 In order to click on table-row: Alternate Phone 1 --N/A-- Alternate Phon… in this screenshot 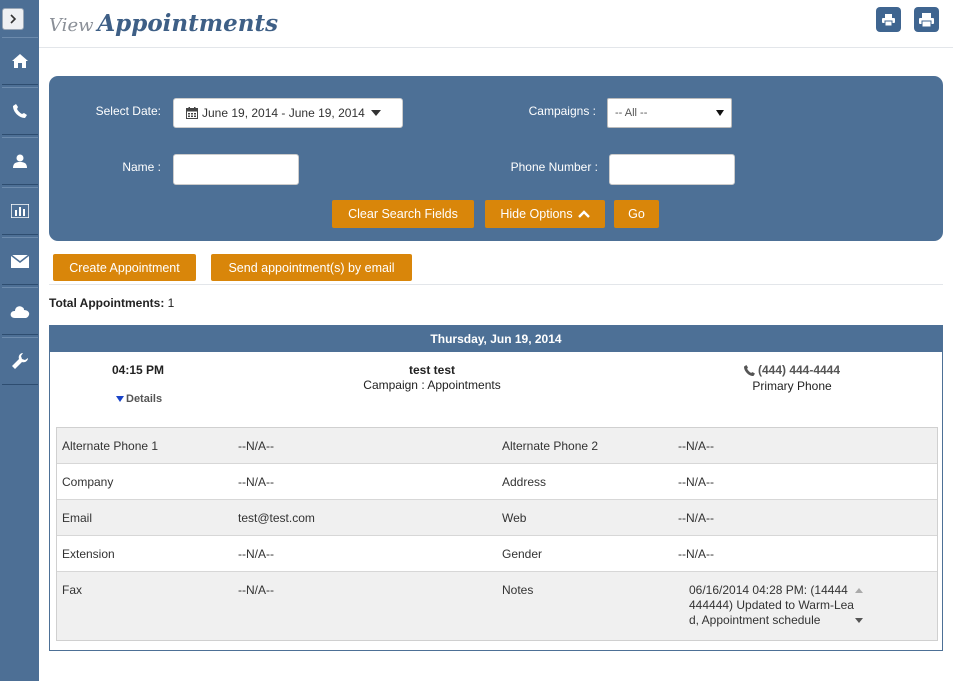, I will do `click(497, 446)`.